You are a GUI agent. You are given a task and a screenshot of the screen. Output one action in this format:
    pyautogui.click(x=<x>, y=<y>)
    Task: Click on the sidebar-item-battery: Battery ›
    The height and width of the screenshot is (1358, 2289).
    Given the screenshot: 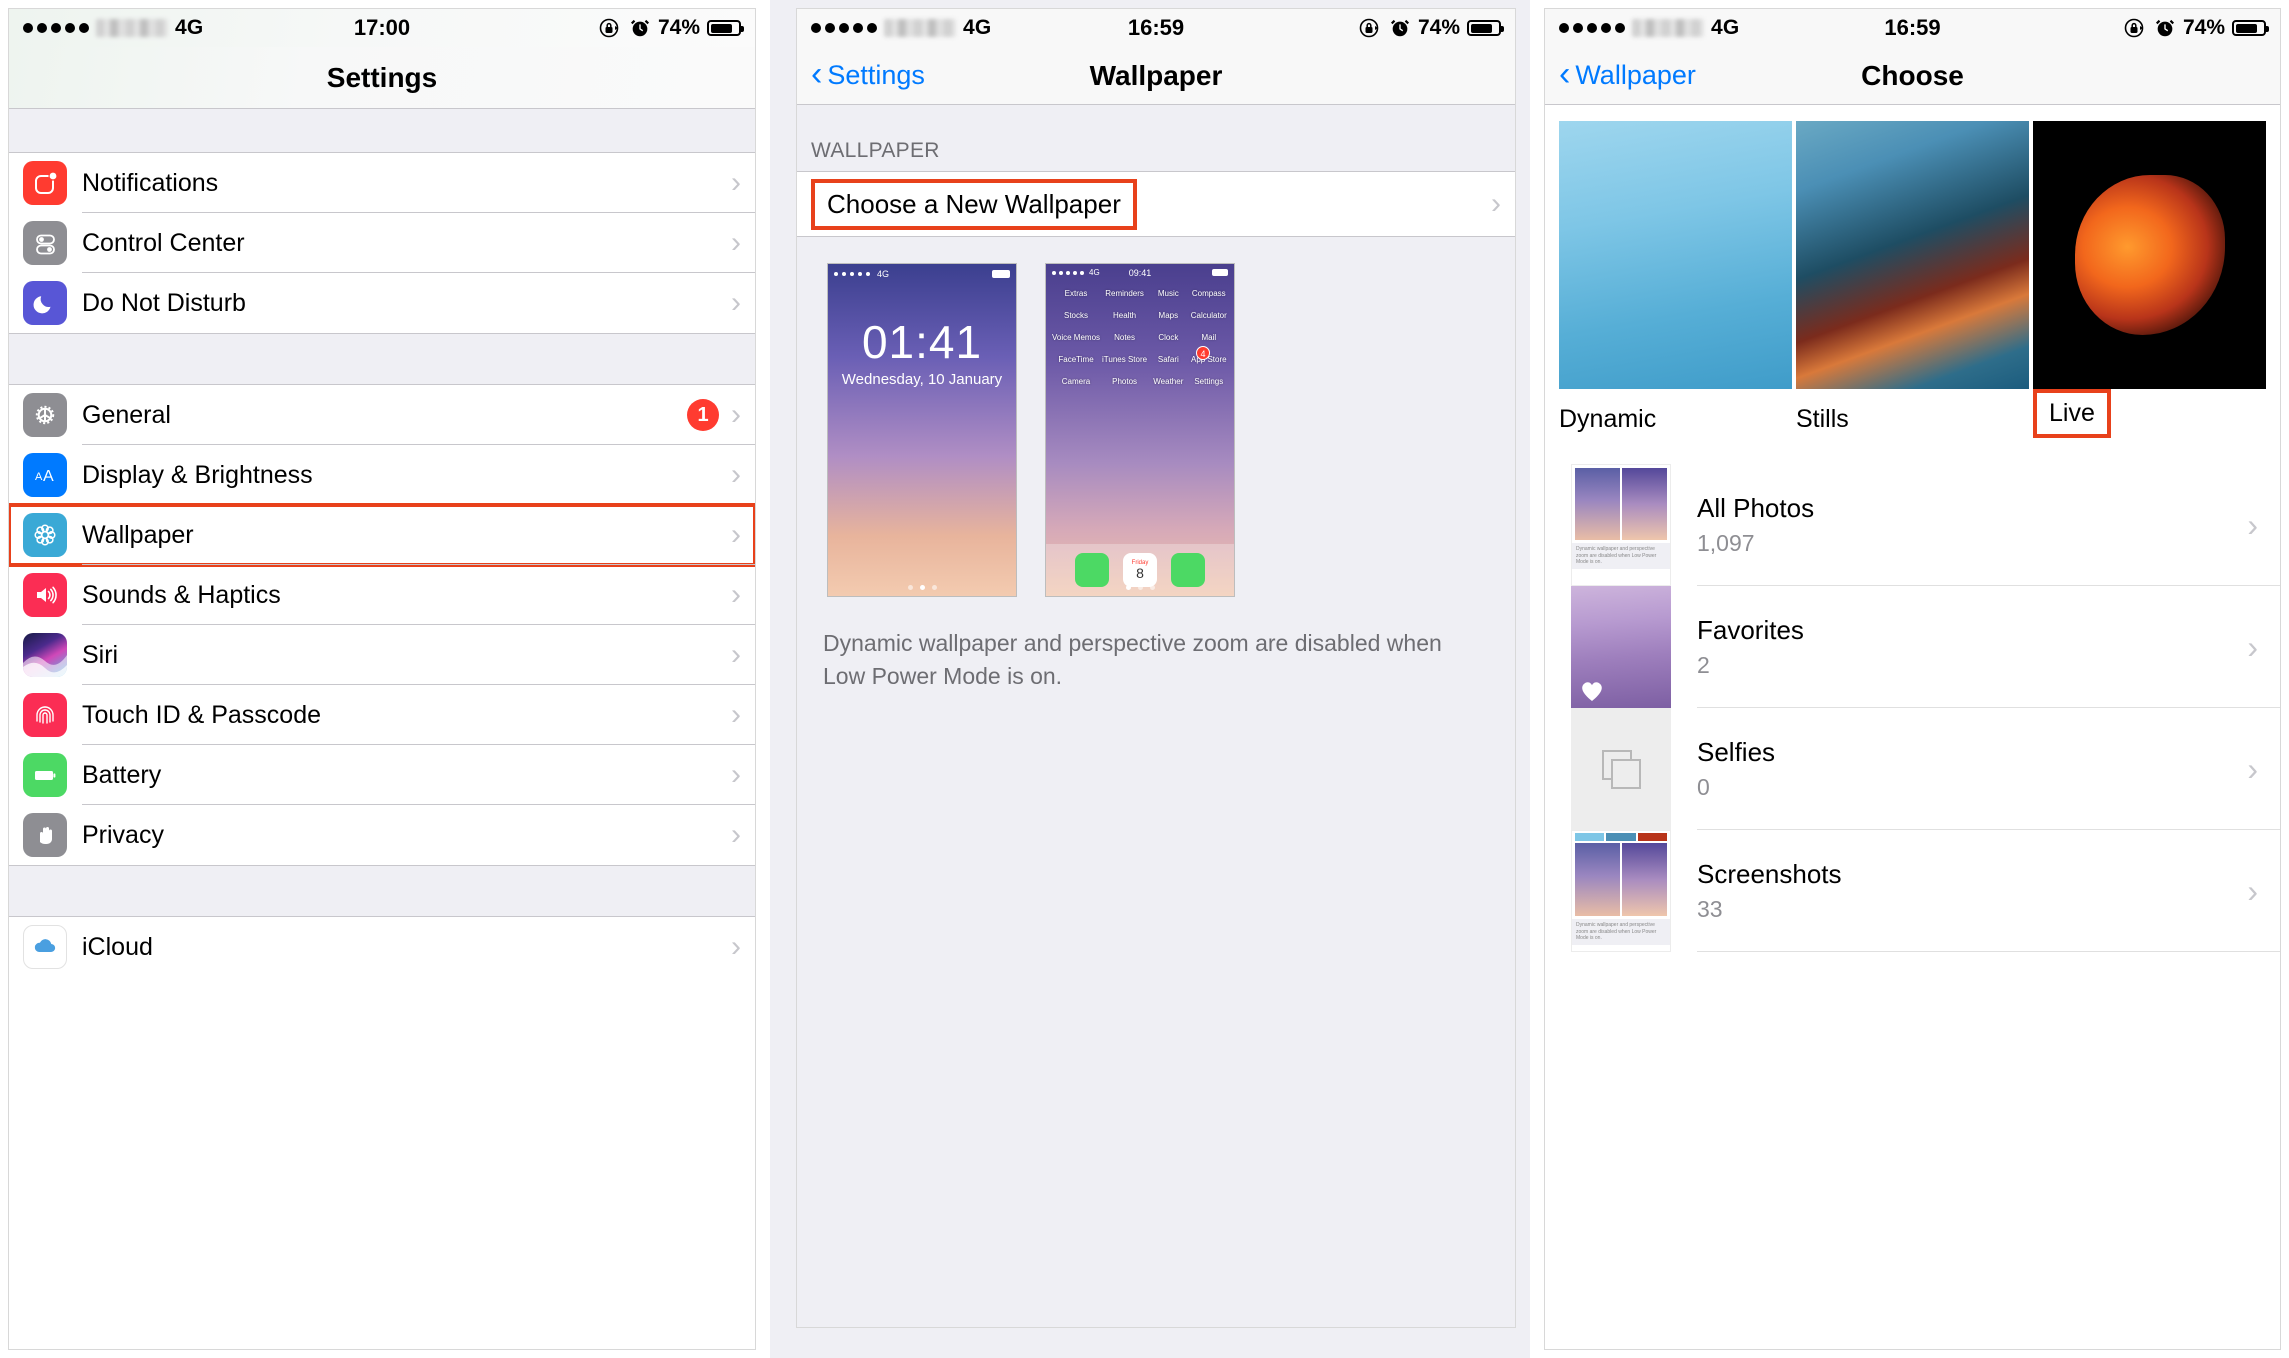 What is the action you would take?
    pyautogui.click(x=382, y=775)
    